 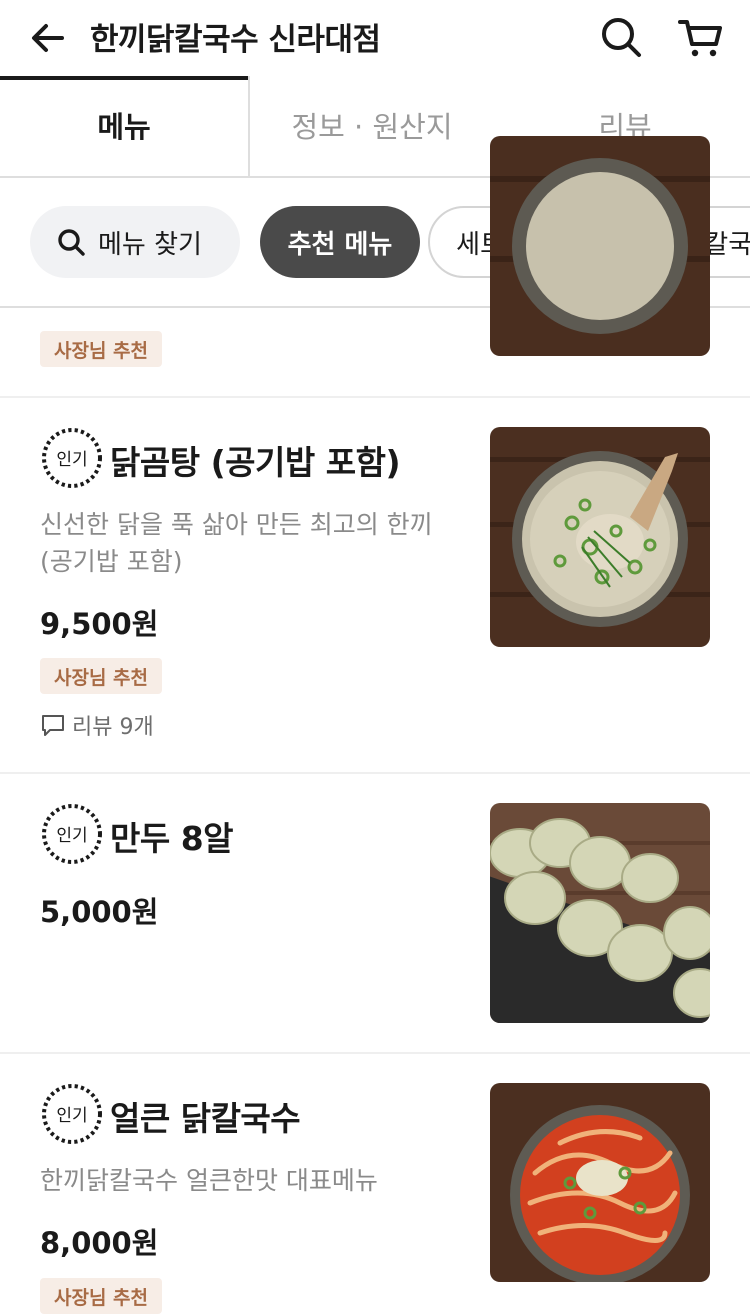 I want to click on menu-search-label: 메뉴 찾기, so click(x=150, y=244).